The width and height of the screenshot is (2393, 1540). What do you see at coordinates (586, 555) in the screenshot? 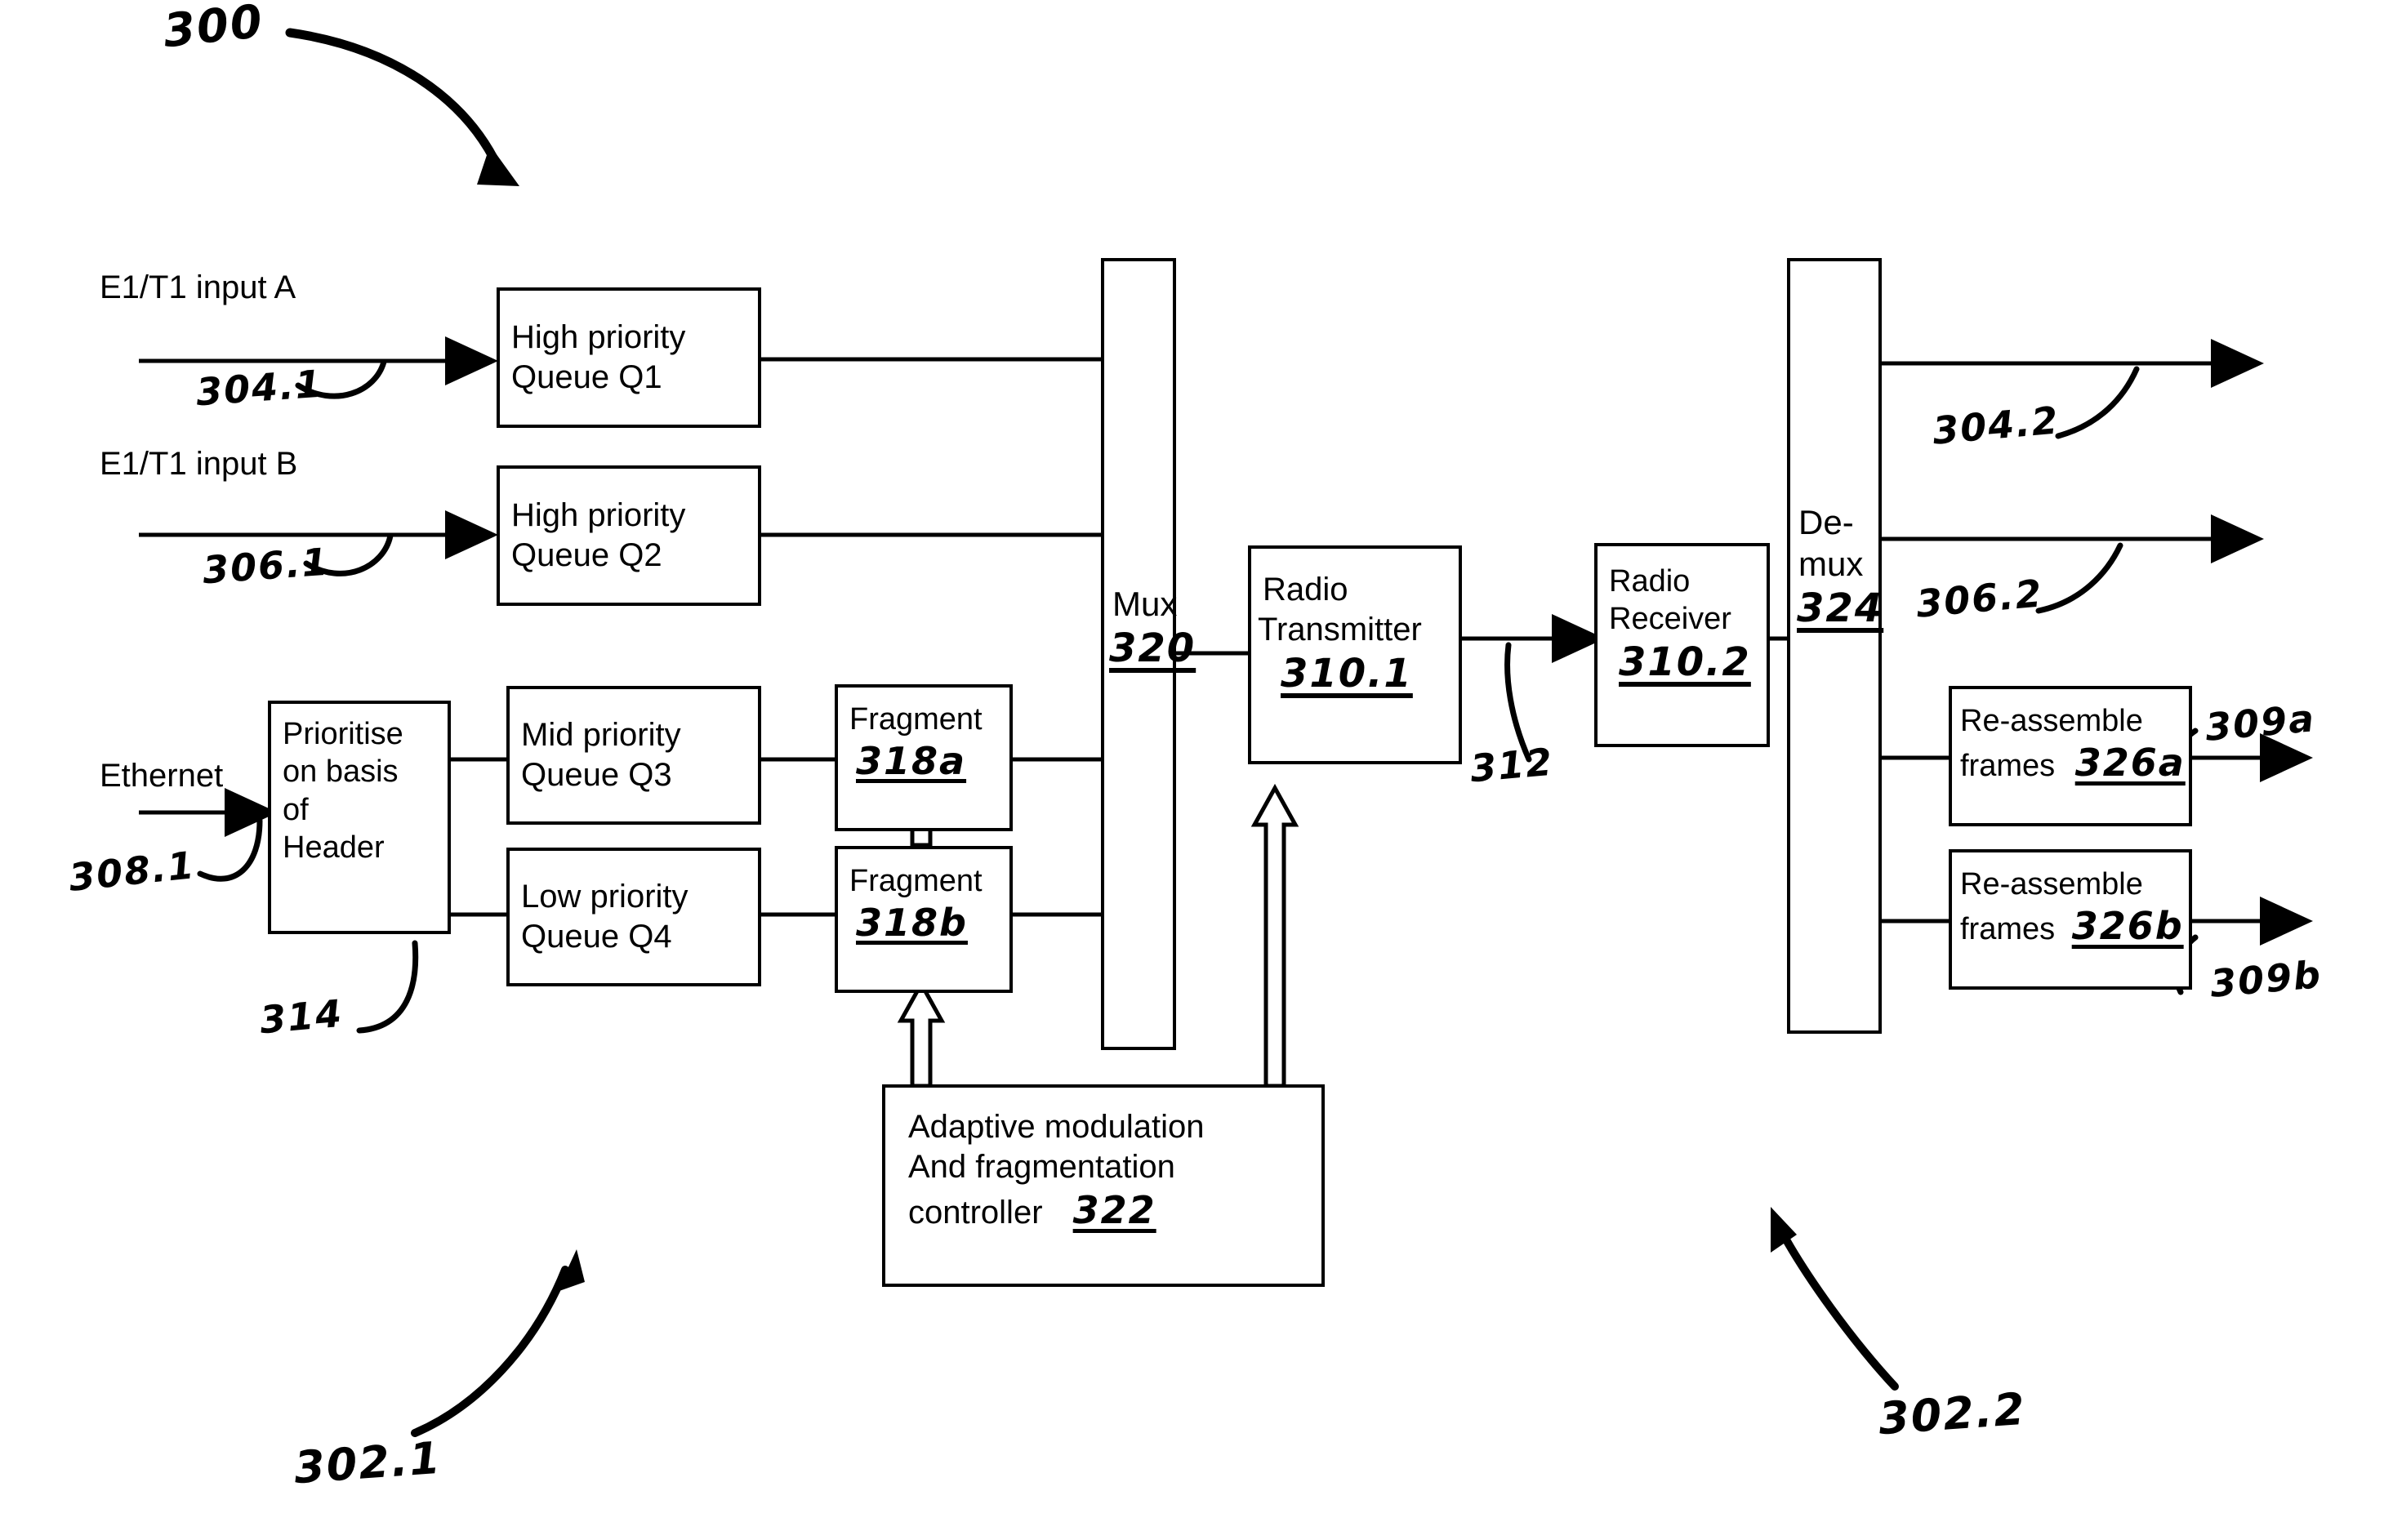
I see `queue-q2-line2: Queue Q2` at bounding box center [586, 555].